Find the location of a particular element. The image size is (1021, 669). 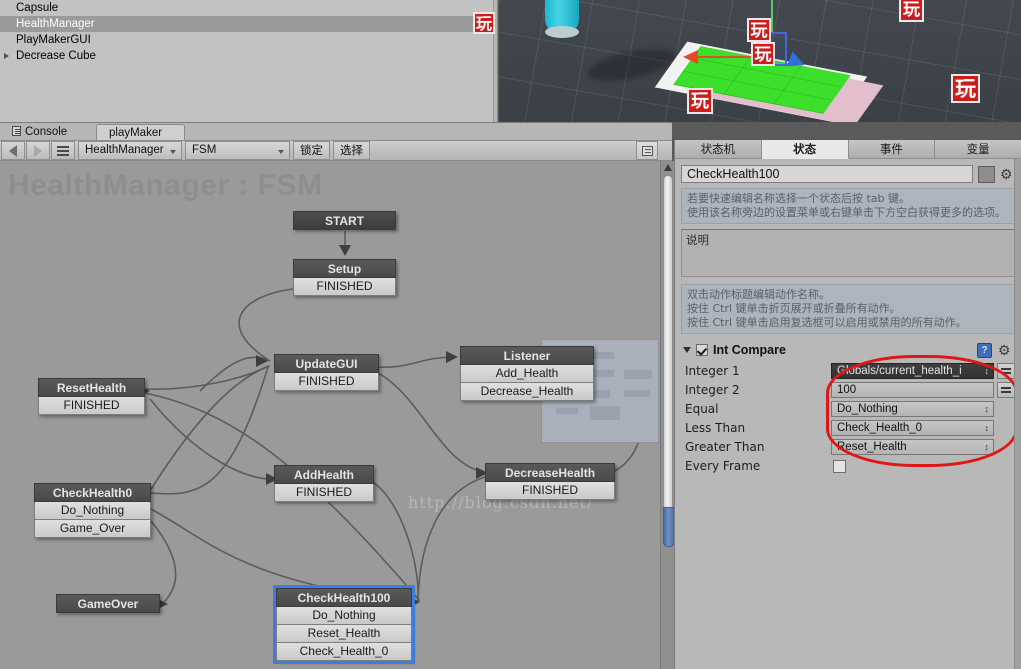

hierarchy-item-playmakergui: PlayMakerGUI is located at coordinates (248, 40).